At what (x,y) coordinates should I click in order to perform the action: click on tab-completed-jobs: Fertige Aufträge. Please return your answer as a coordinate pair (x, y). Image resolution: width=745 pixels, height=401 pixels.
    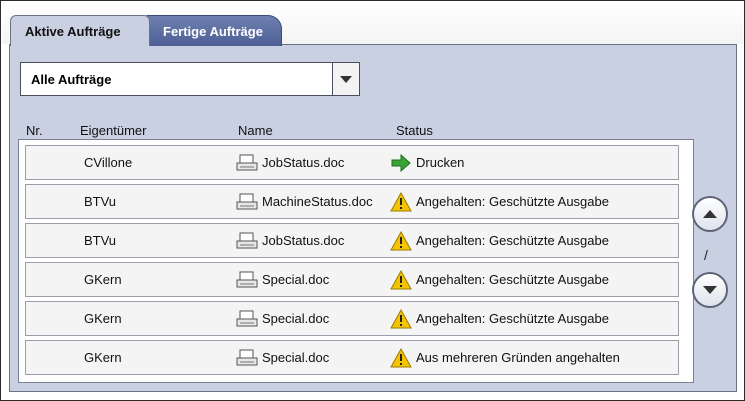
    Looking at the image, I should click on (212, 30).